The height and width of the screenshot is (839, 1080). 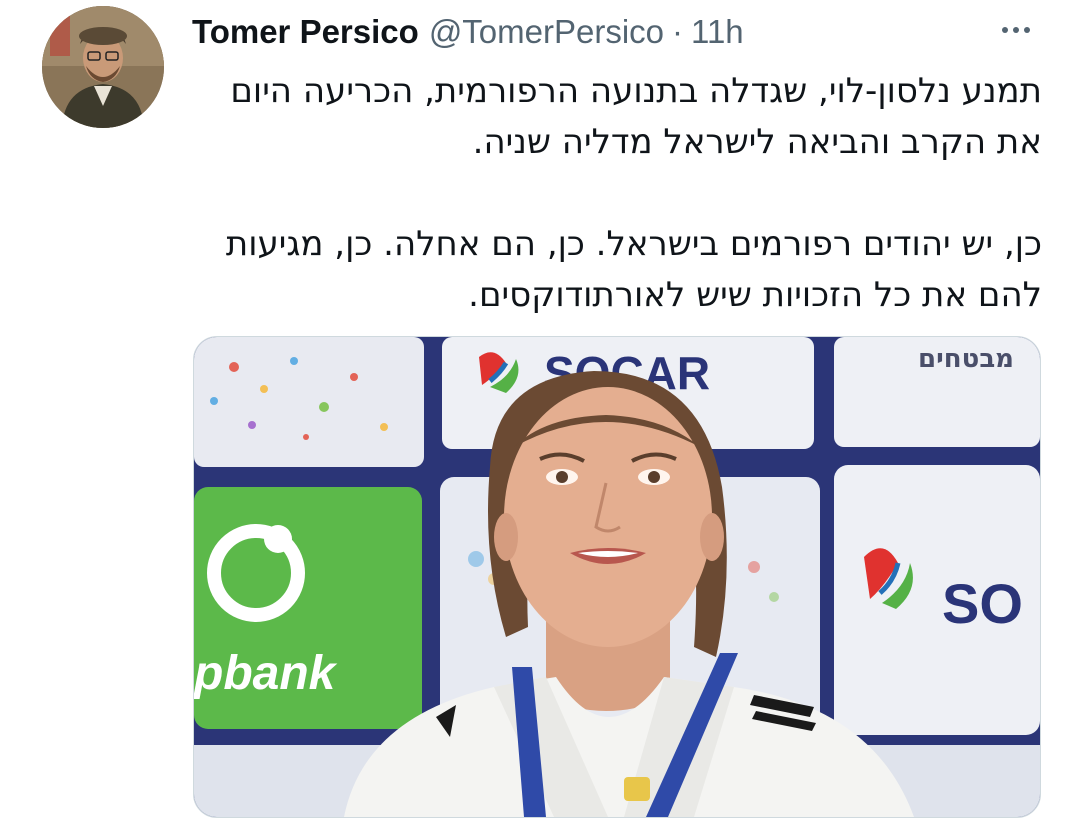 I want to click on tweet-text-line: את הקרב והביאה לישראל מדליה שניה., so click(x=757, y=142).